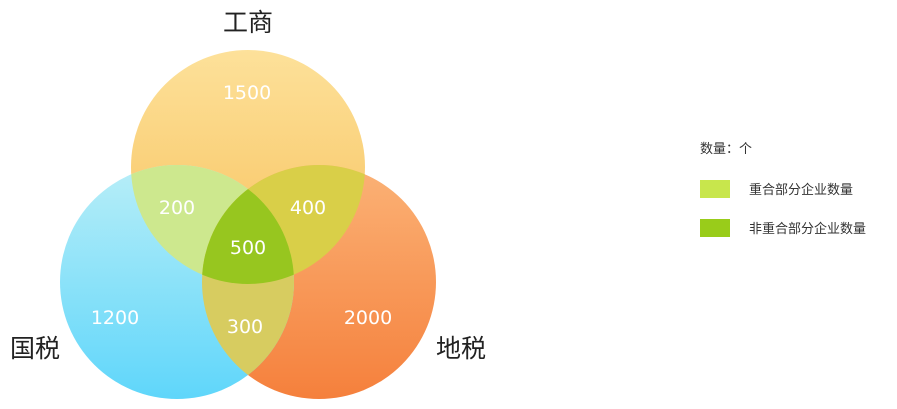 Image resolution: width=897 pixels, height=409 pixels. I want to click on region-value-gongshang-dishui: 400, so click(308, 208).